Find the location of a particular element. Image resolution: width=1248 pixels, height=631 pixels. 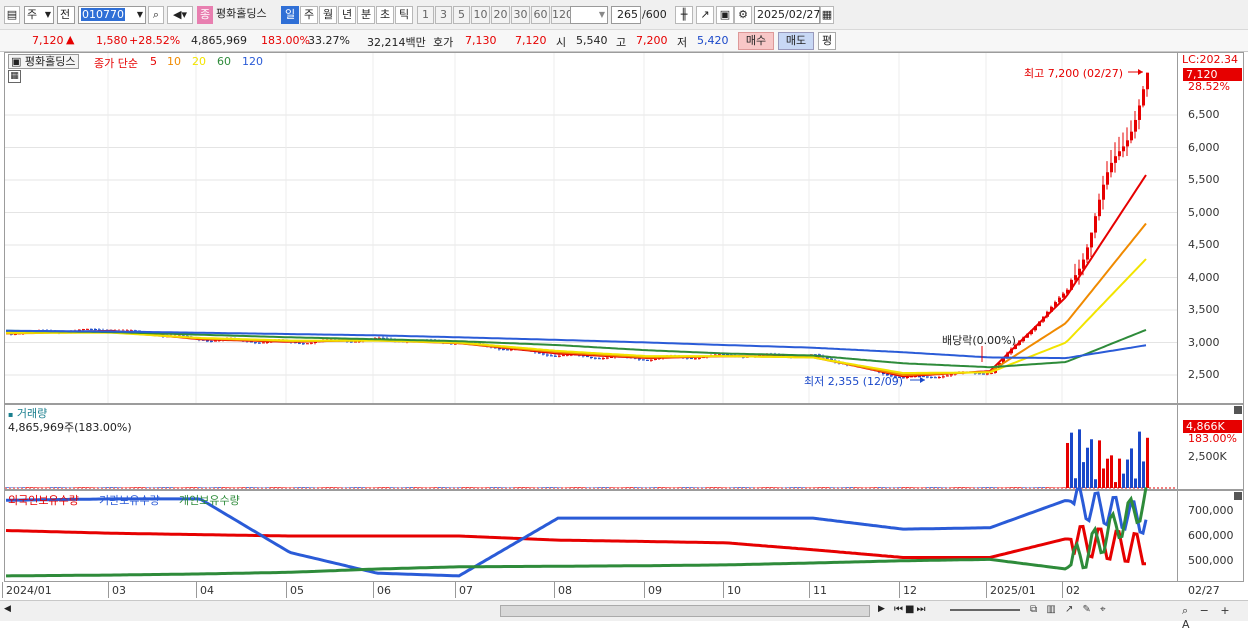

holdings-legend-item: 외국인보유수량 is located at coordinates (43, 500).